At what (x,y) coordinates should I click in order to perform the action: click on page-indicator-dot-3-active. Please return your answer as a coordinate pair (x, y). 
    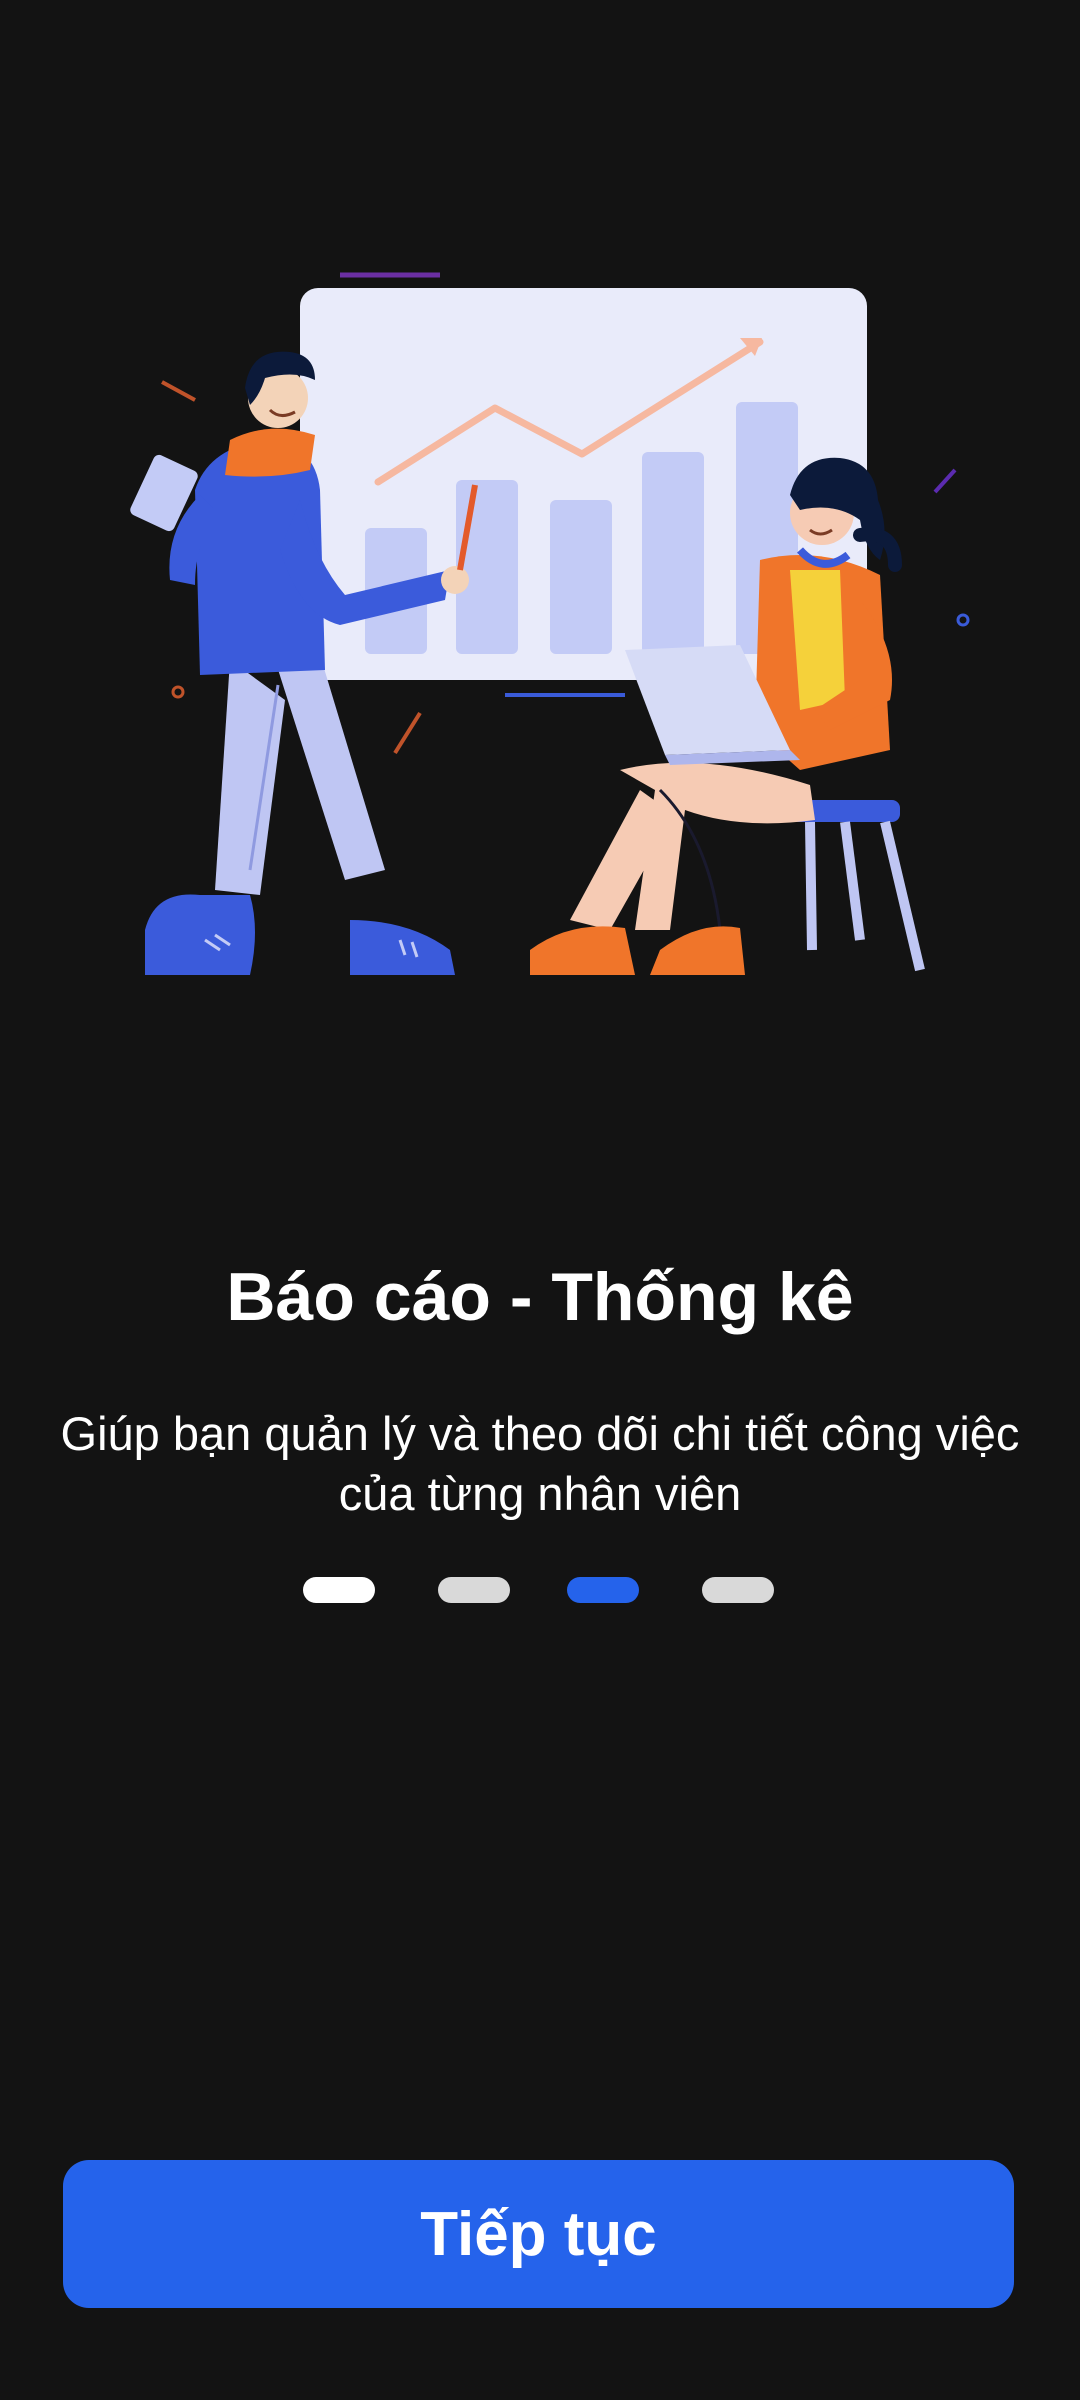
    Looking at the image, I should click on (603, 1590).